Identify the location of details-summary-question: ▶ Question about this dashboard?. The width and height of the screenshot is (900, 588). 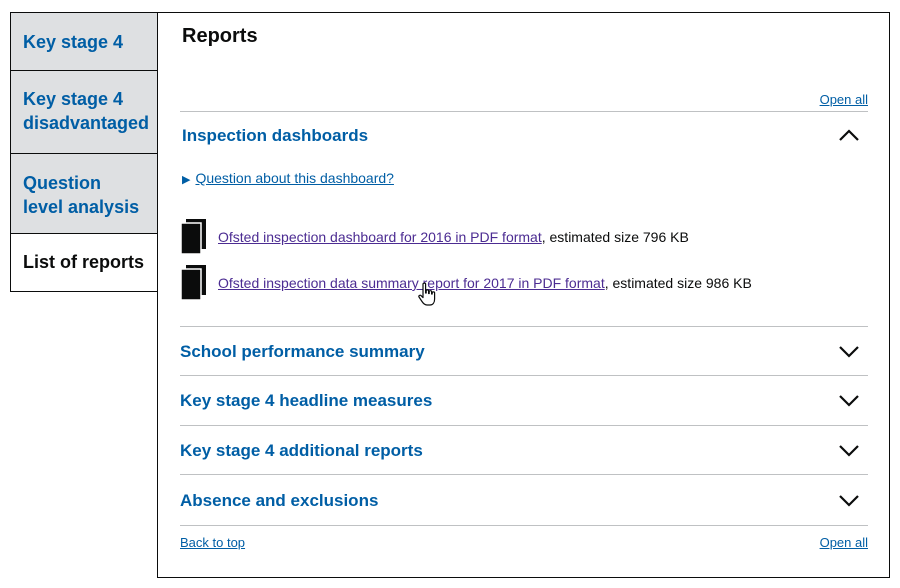
(288, 178).